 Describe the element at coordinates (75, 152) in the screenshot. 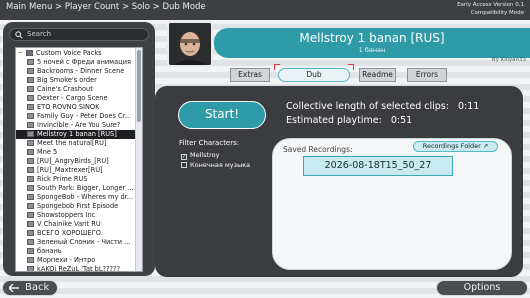

I see `tree-item: Mne 5` at that location.